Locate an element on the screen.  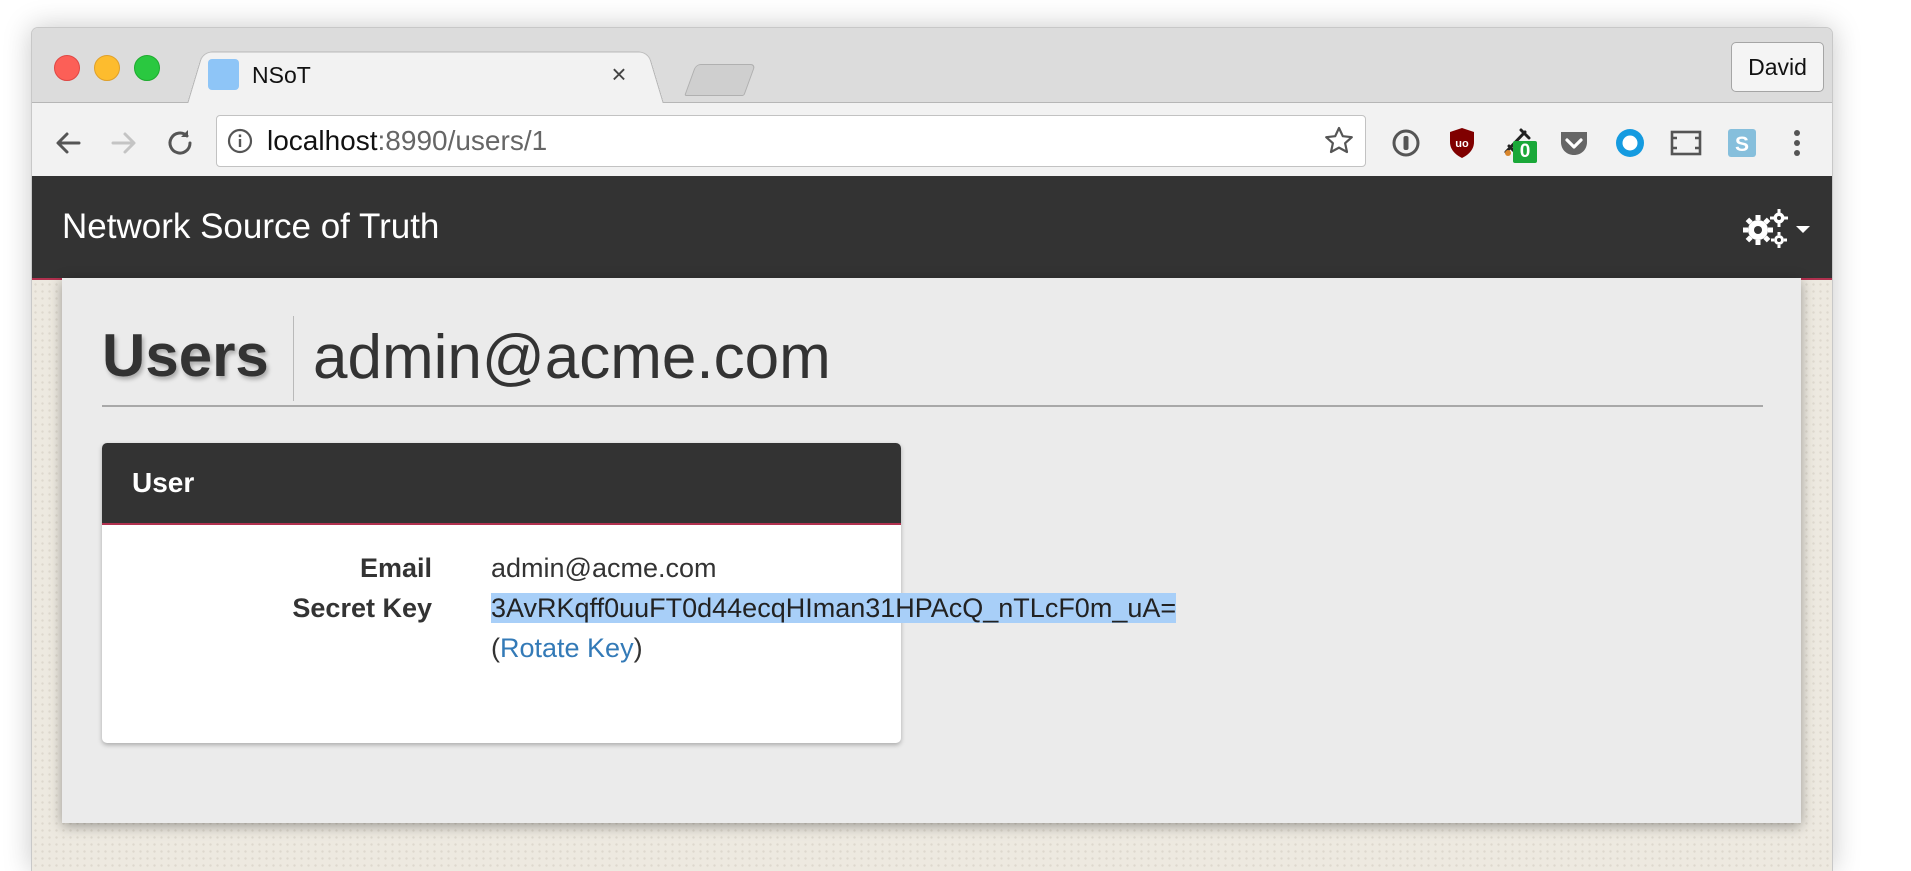
more-menu-icon is located at coordinates (1797, 143).